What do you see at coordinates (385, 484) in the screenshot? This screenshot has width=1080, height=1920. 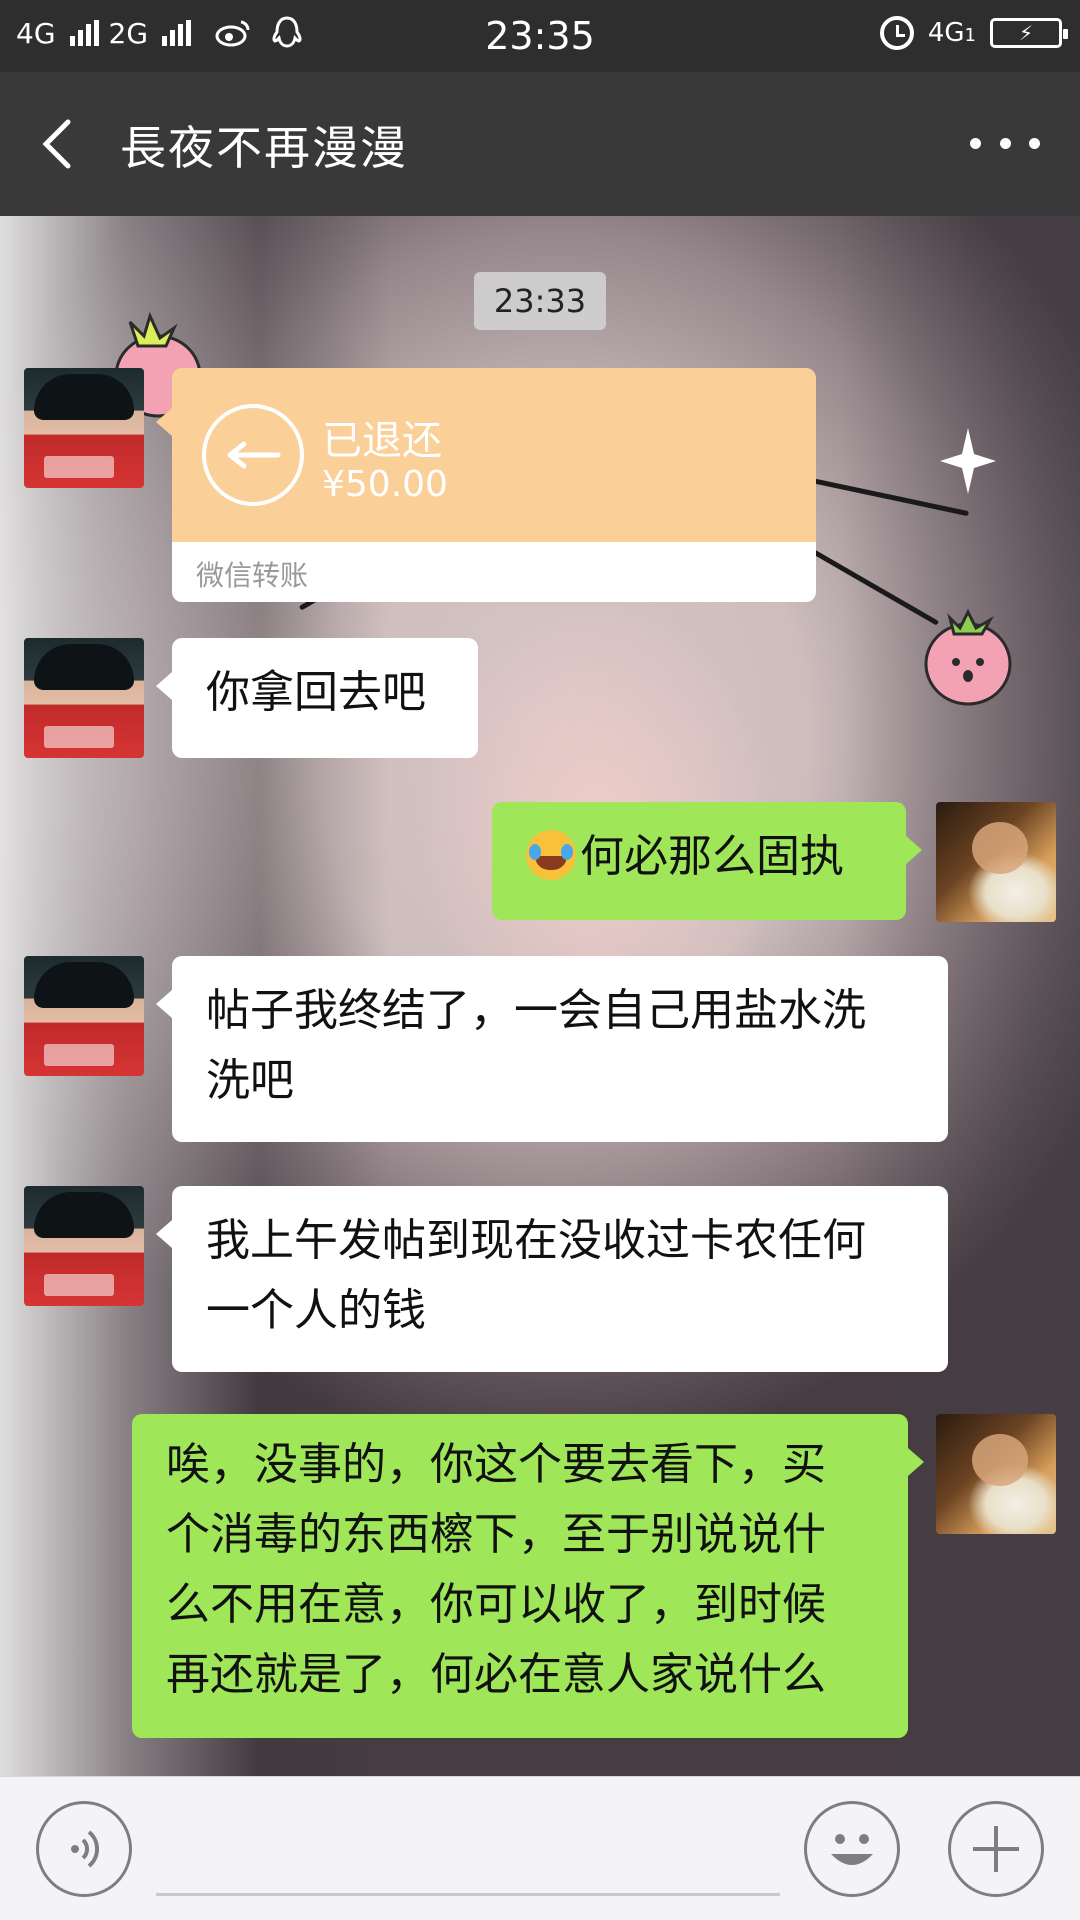 I see `transfer-amount: ¥50.00` at bounding box center [385, 484].